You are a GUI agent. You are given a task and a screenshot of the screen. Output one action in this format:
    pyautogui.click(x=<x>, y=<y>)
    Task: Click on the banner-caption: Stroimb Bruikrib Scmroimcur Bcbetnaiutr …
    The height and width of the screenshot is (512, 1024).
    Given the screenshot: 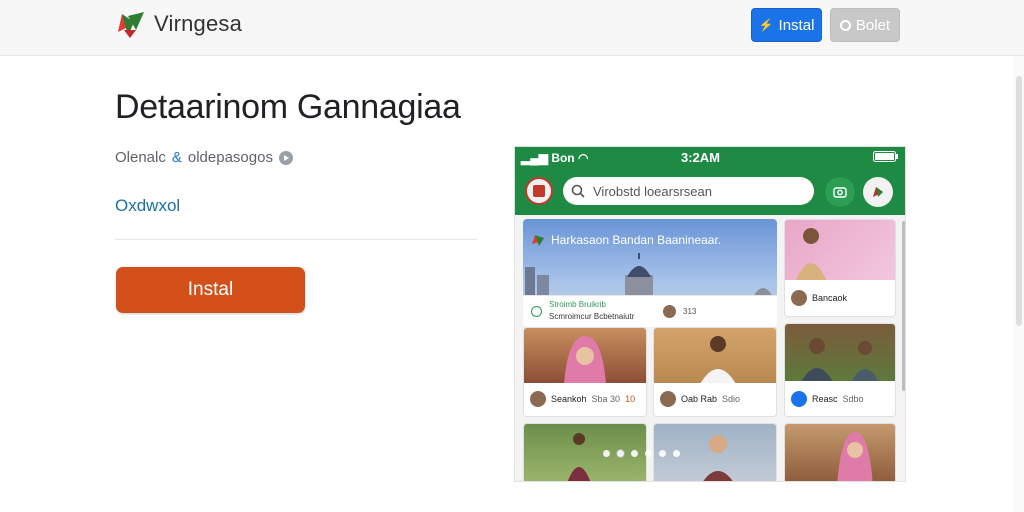 What is the action you would take?
    pyautogui.click(x=650, y=311)
    